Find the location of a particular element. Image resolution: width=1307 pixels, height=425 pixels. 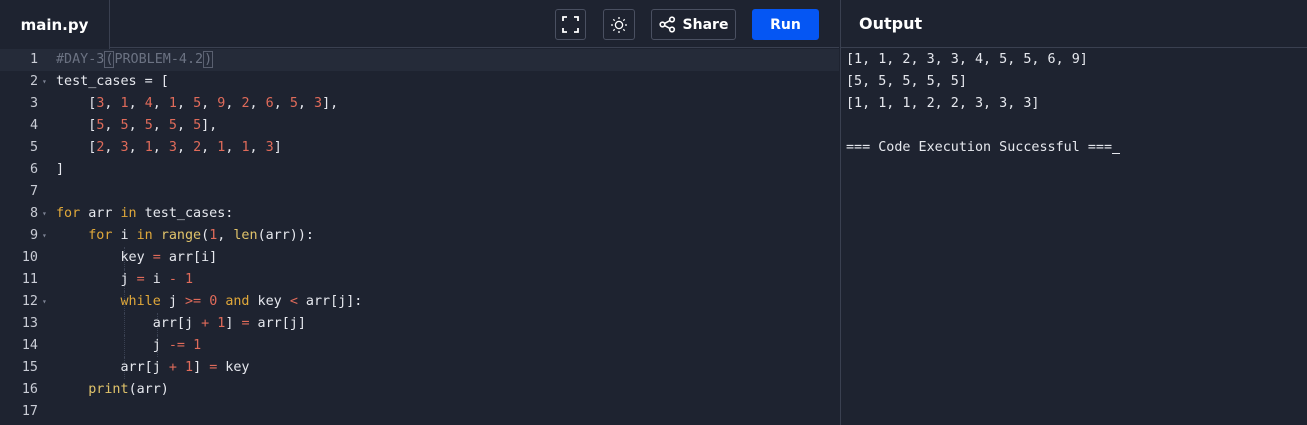

com-token: #DAY-3 is located at coordinates (80, 59).